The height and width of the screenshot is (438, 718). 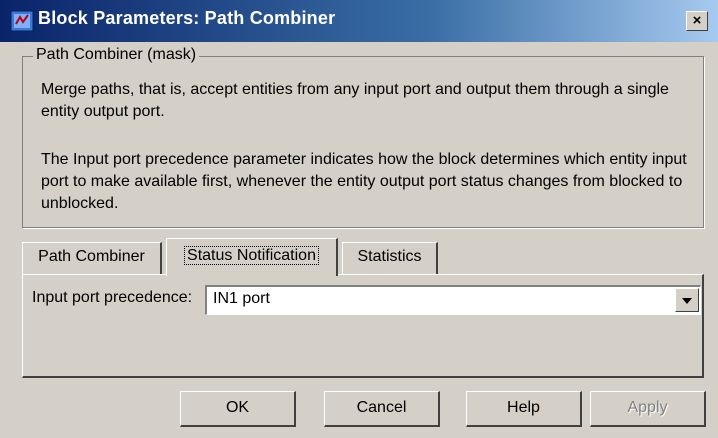 I want to click on tab-statistics: Statistics, so click(x=390, y=258).